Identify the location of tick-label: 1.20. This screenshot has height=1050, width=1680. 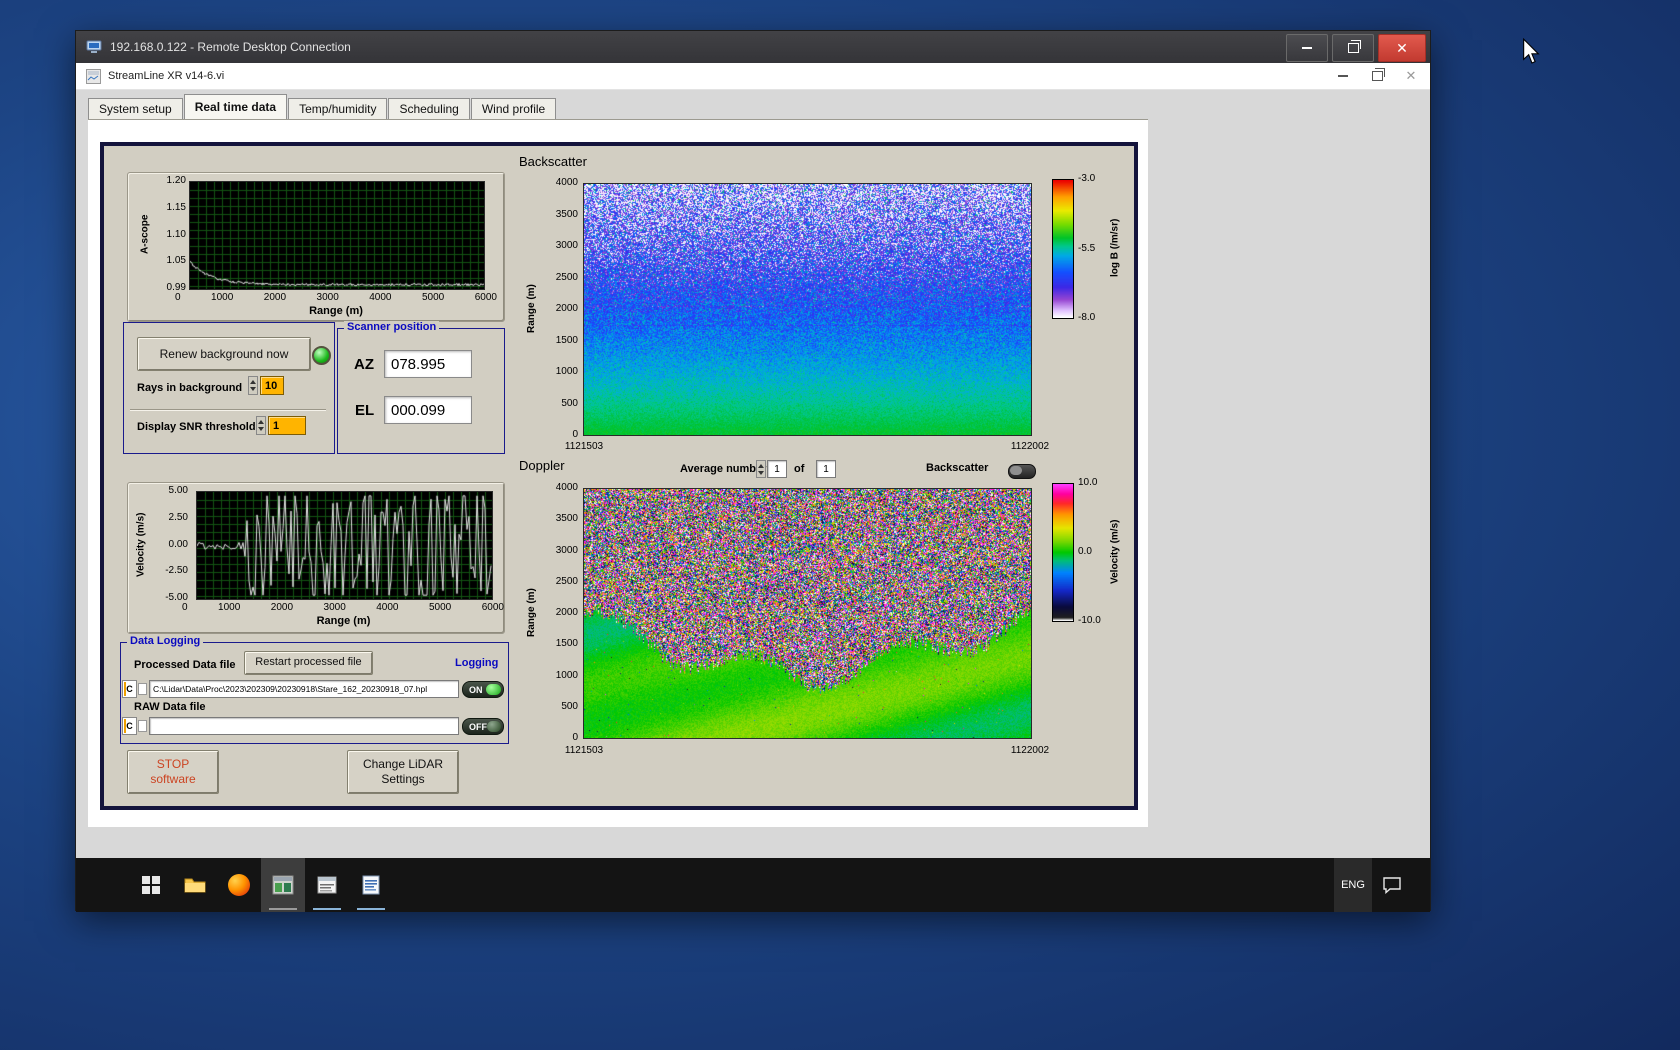
(176, 180).